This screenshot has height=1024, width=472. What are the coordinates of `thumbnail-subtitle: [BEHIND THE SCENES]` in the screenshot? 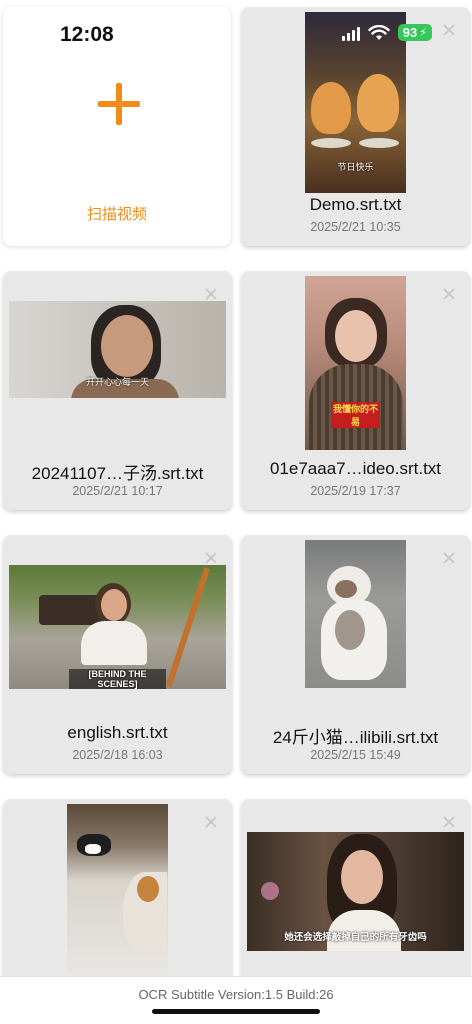 It's located at (117, 679).